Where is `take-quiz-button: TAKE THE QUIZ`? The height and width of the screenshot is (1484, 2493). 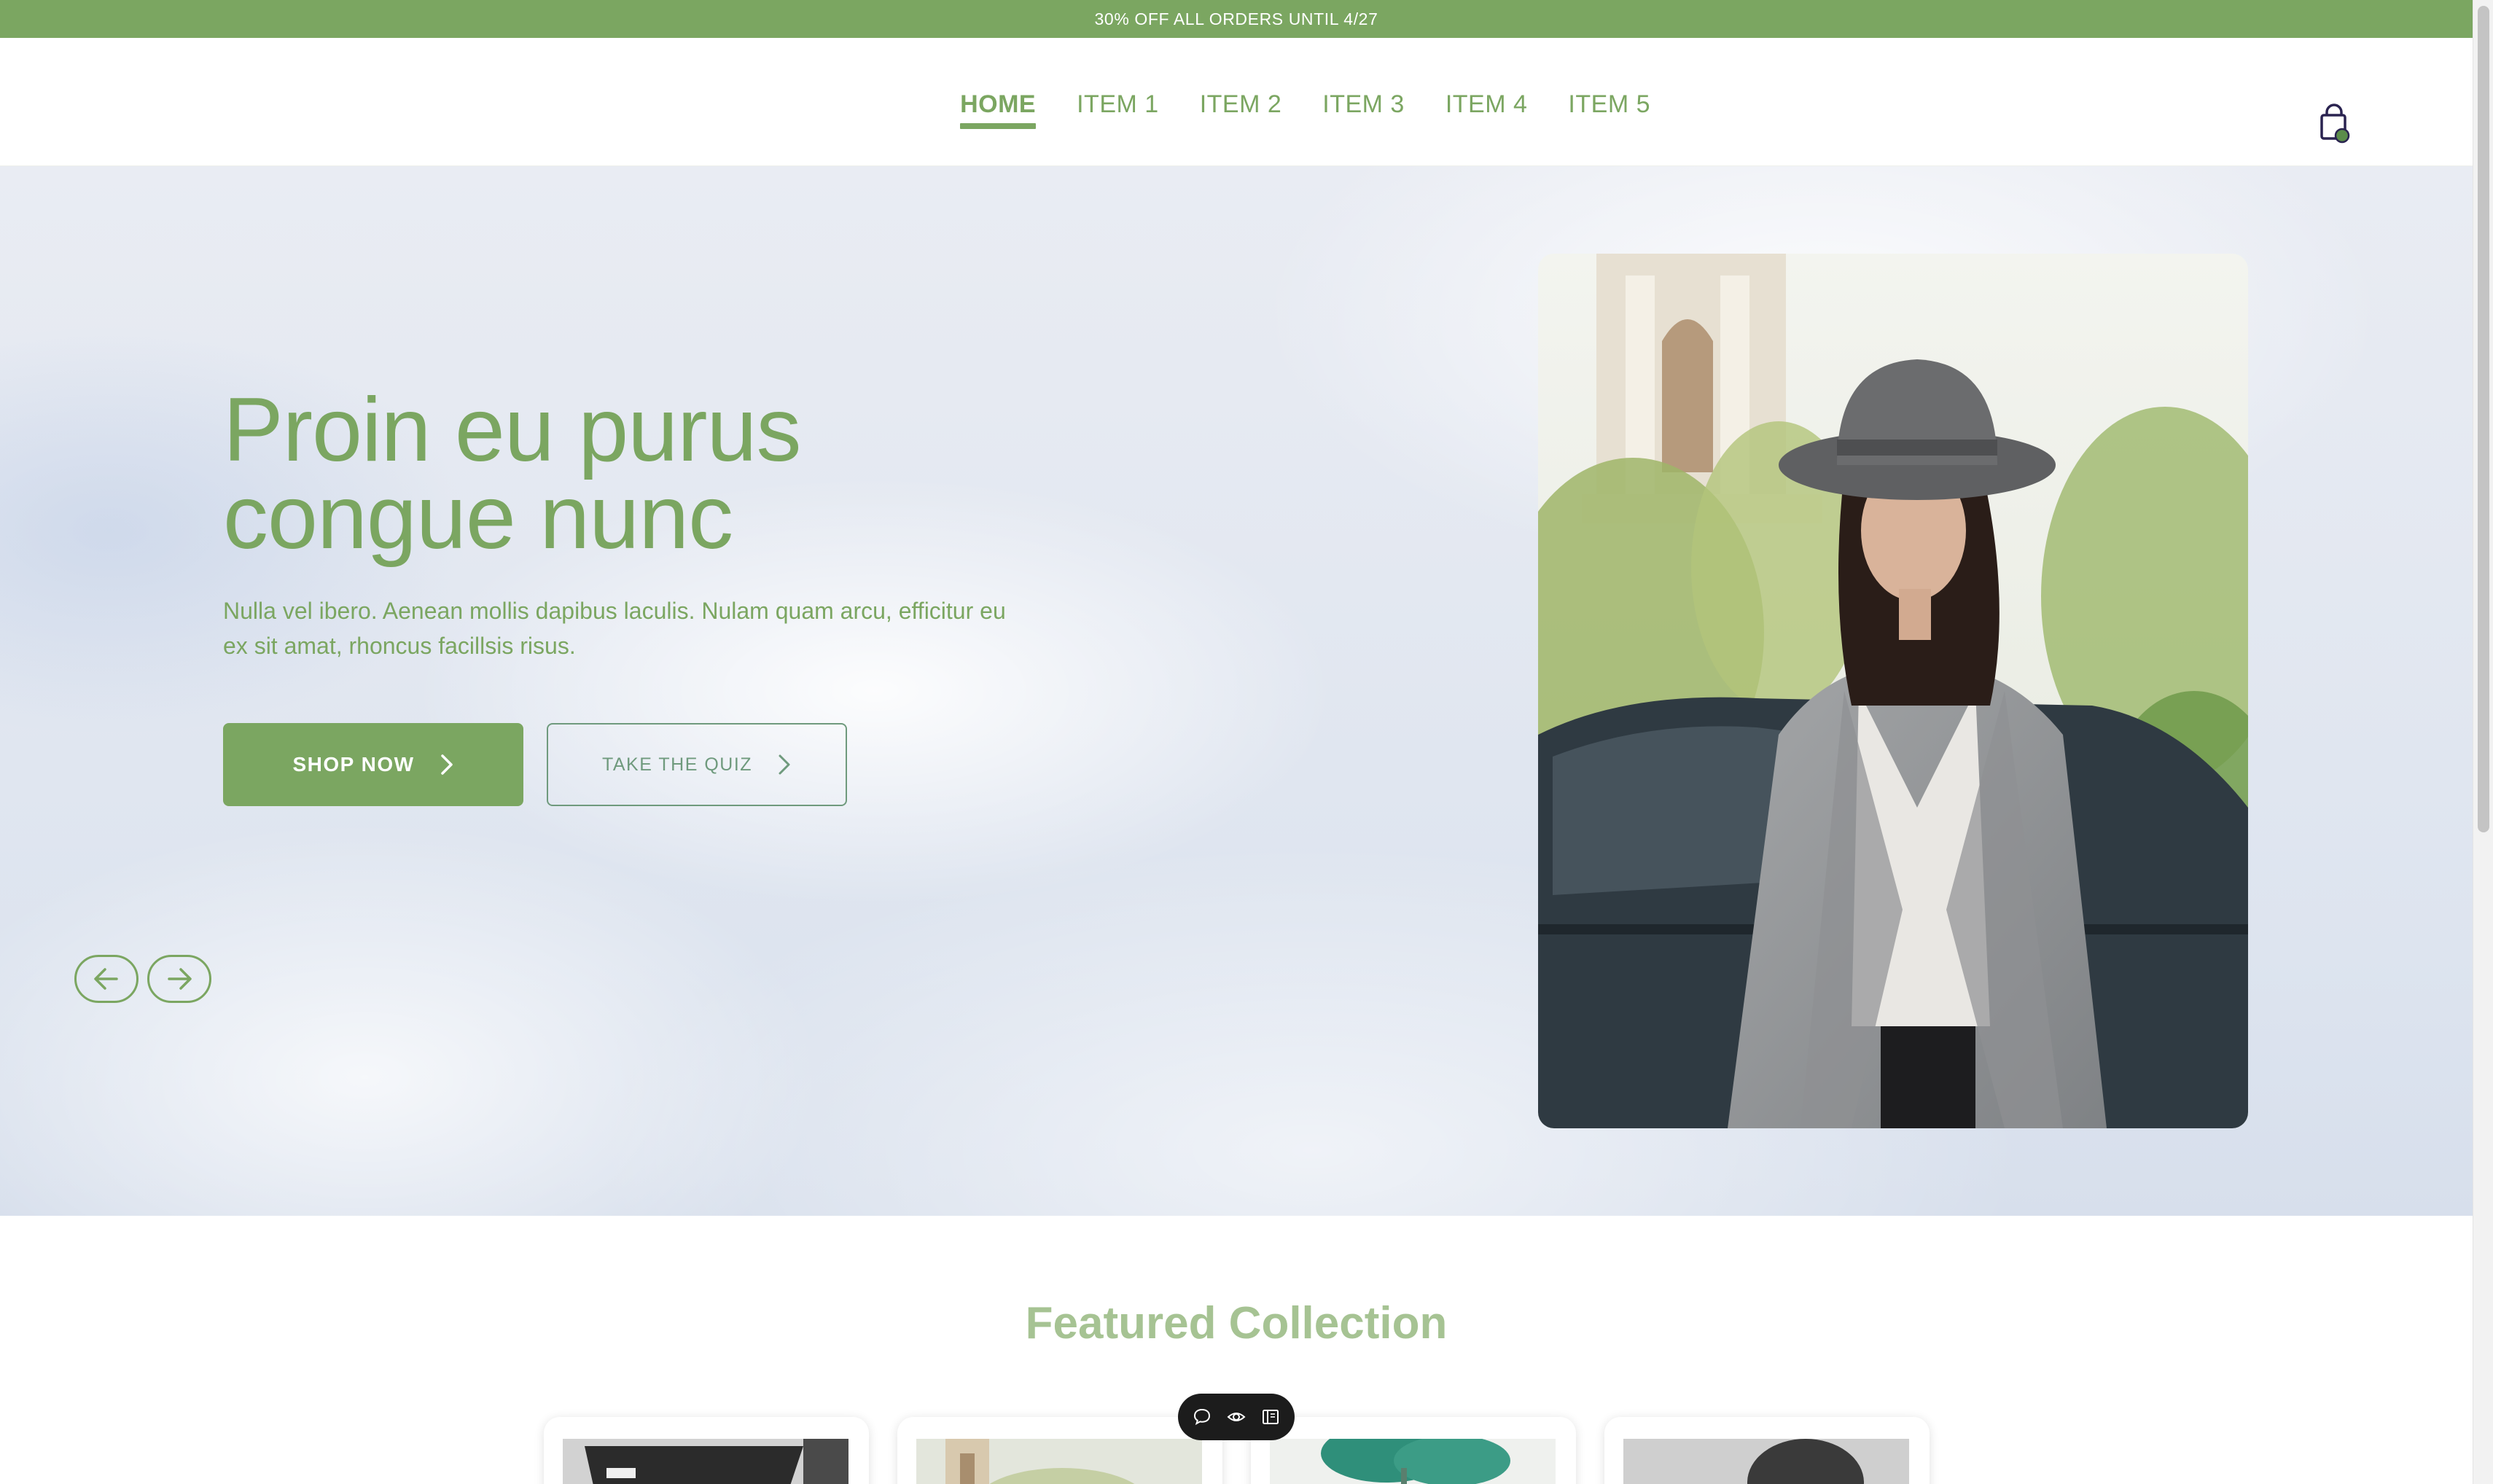
take-quiz-button: TAKE THE QUIZ is located at coordinates (697, 764).